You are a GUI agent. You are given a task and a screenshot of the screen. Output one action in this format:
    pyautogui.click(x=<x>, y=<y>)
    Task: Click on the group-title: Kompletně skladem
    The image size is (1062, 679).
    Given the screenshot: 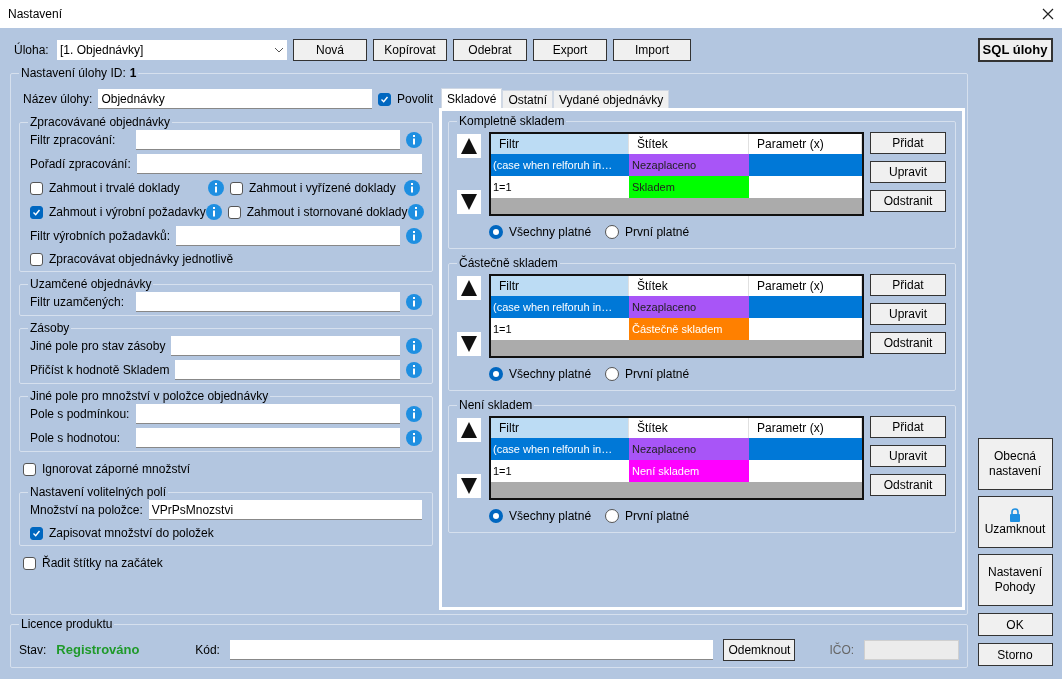 What is the action you would take?
    pyautogui.click(x=512, y=121)
    